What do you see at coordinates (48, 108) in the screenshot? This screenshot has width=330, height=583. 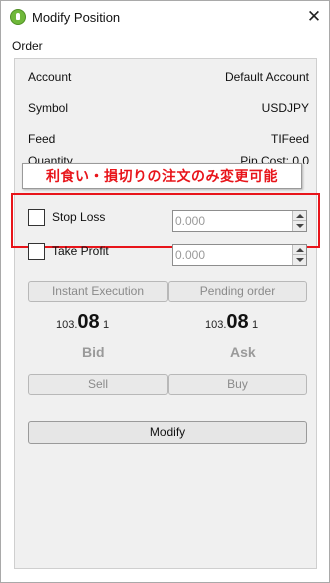 I see `symbol-label: Symbol` at bounding box center [48, 108].